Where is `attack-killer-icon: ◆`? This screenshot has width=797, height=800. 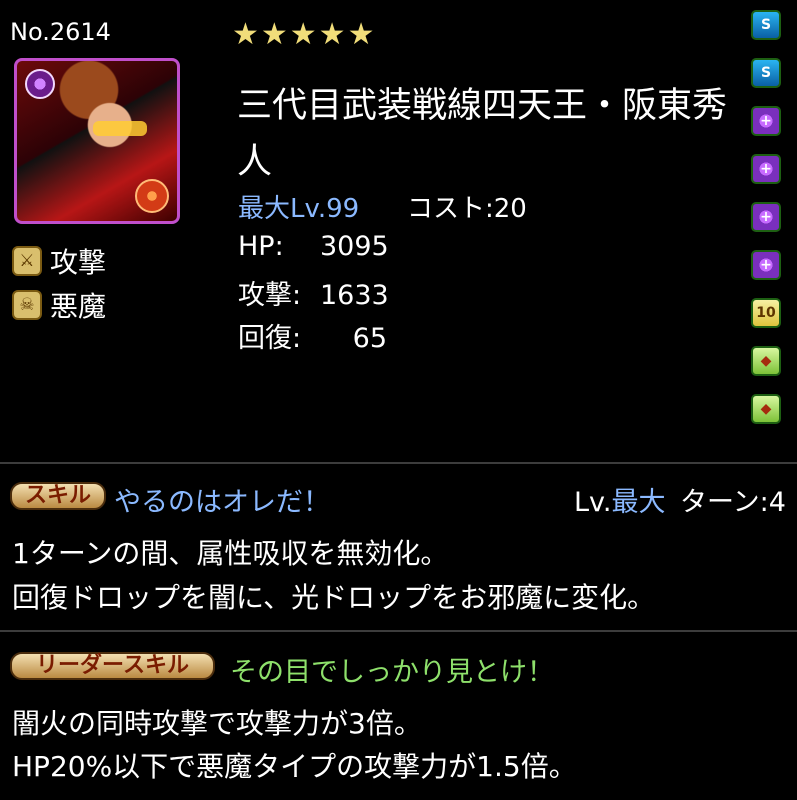
attack-killer-icon: ◆ is located at coordinates (766, 409).